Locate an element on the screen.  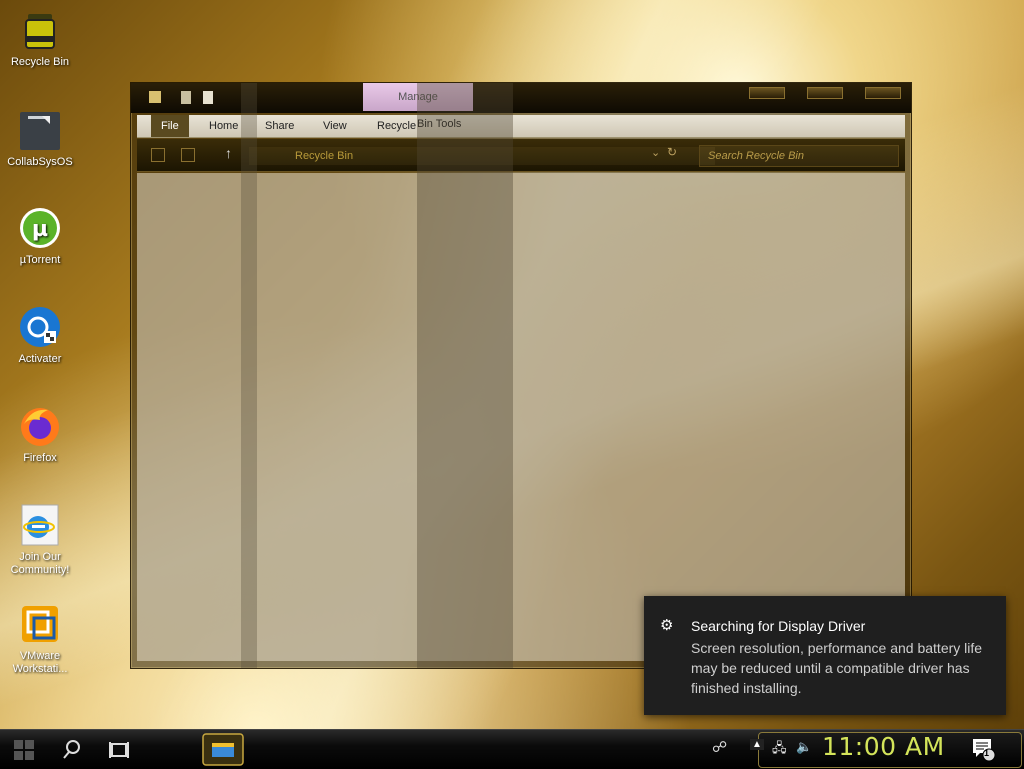
svg-text: µ is located at coordinates (40, 229).